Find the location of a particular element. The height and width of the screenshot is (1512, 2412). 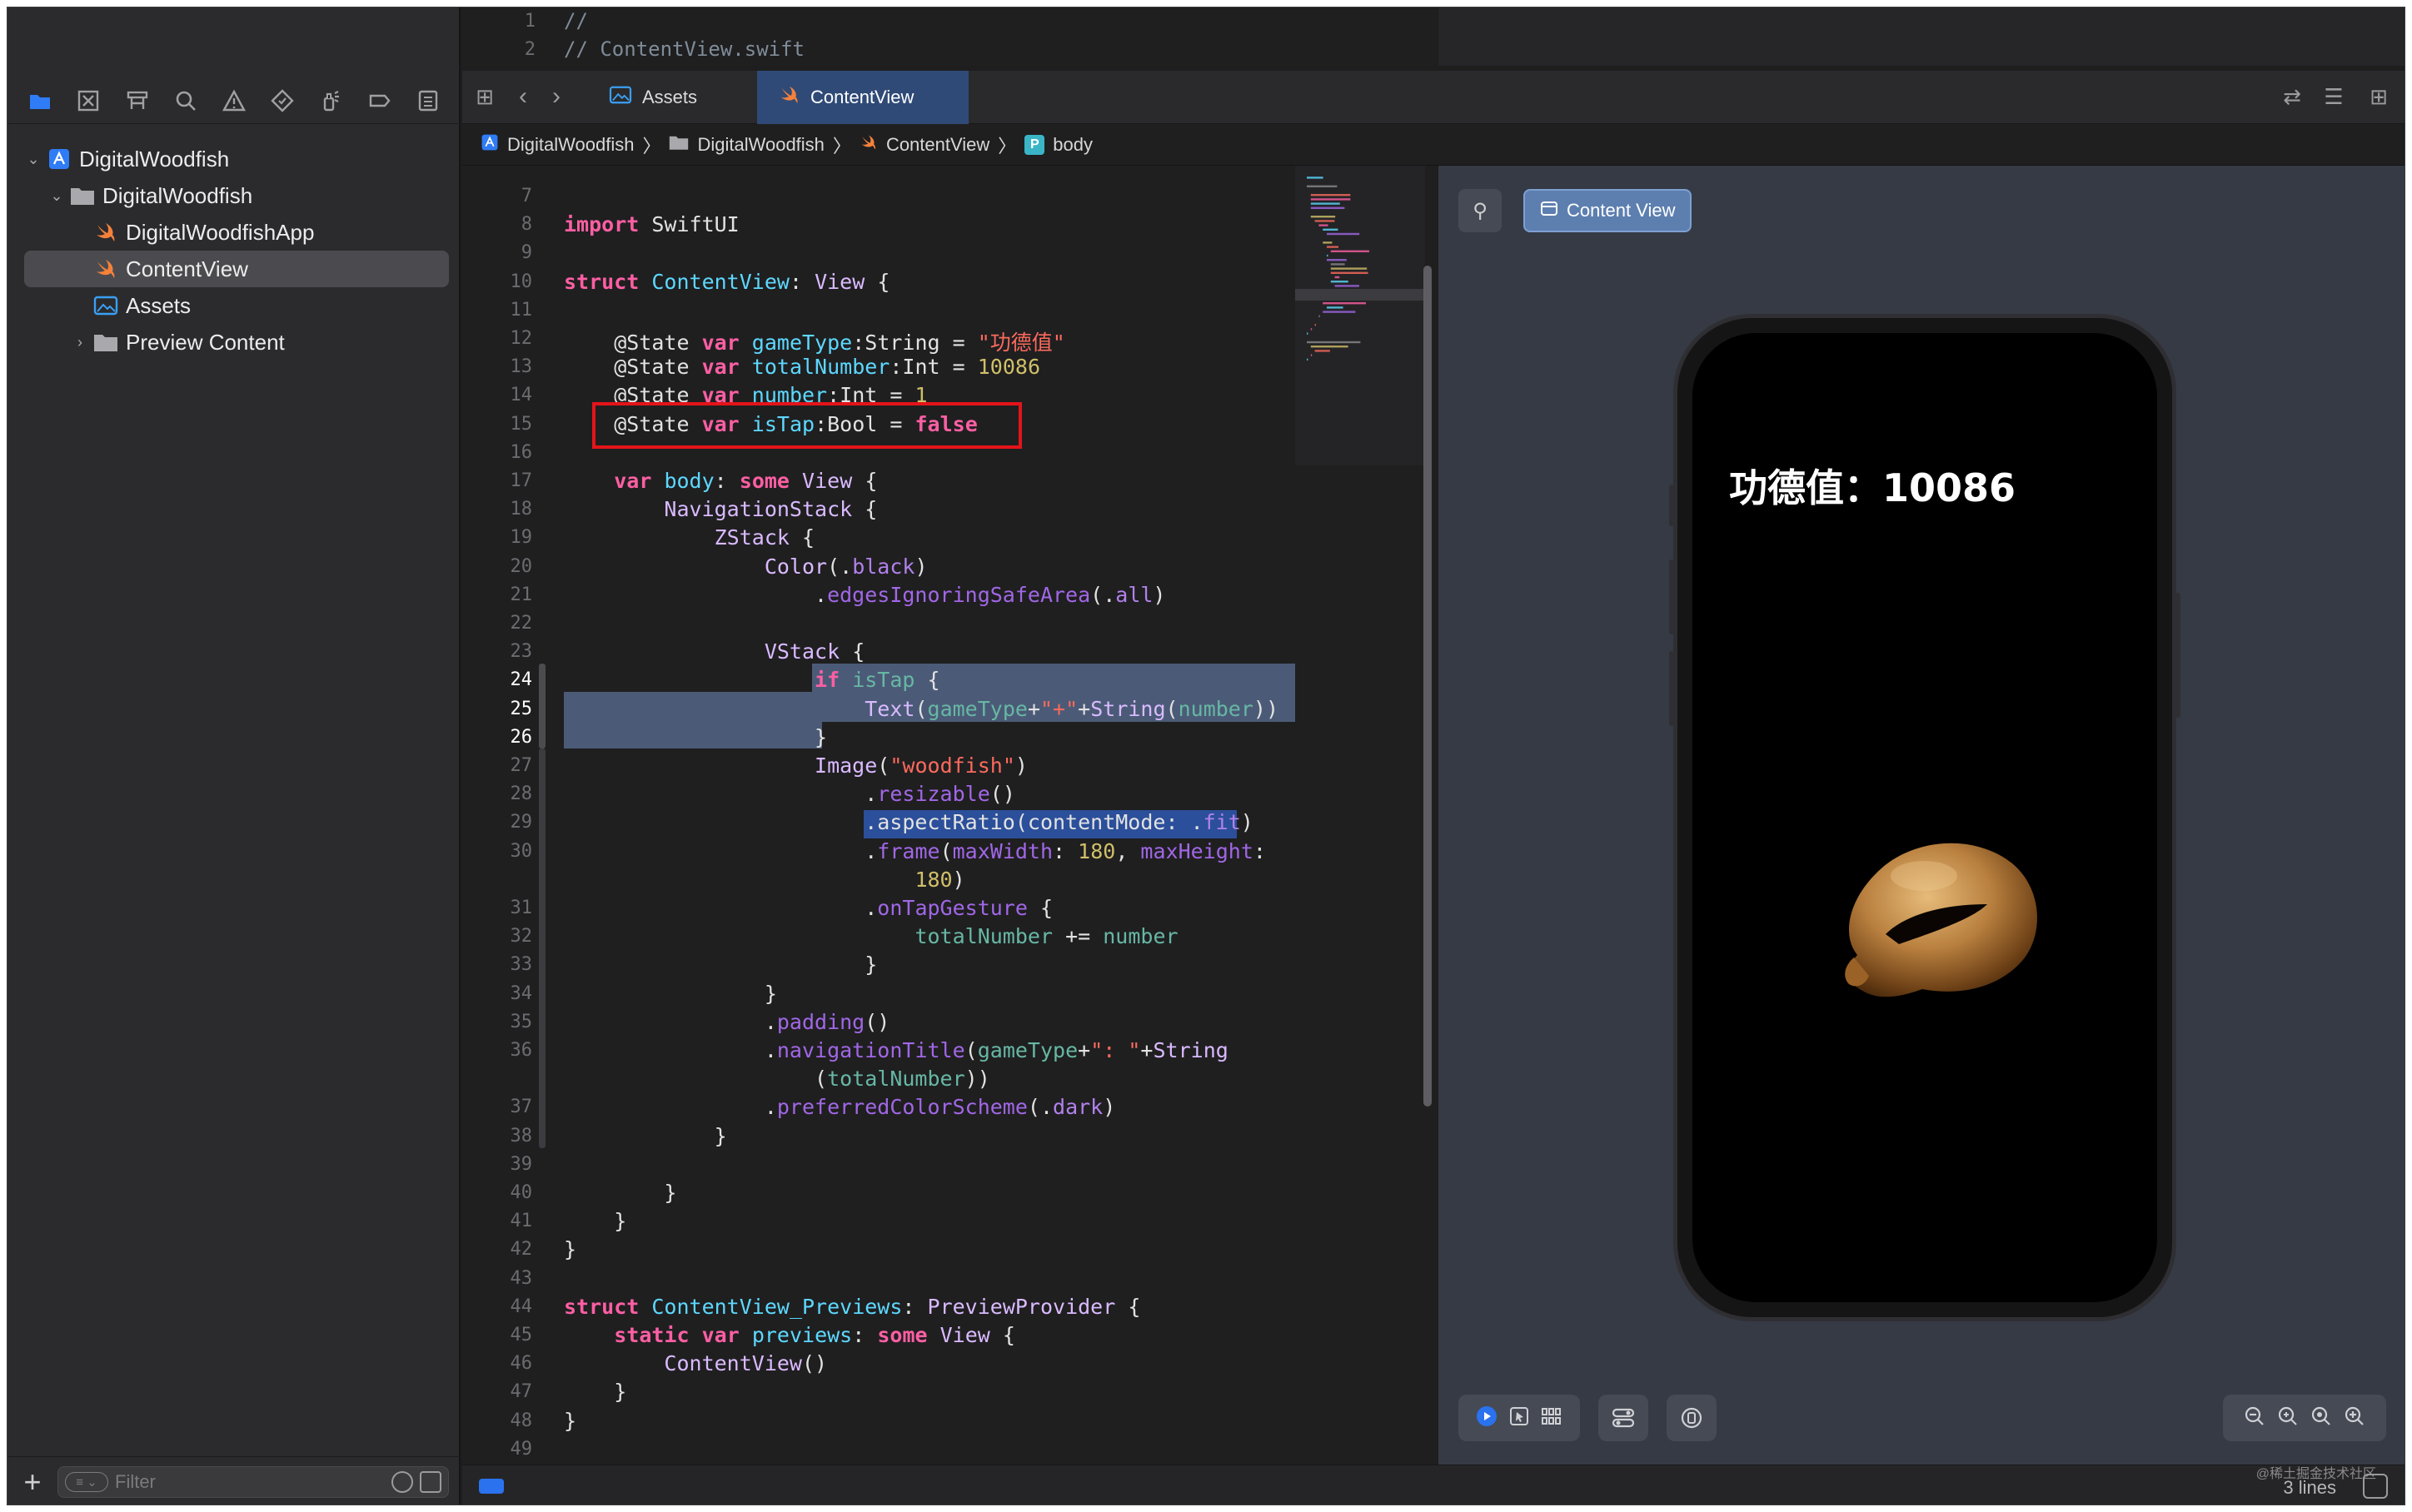

code-line: 34 } is located at coordinates (879, 994).